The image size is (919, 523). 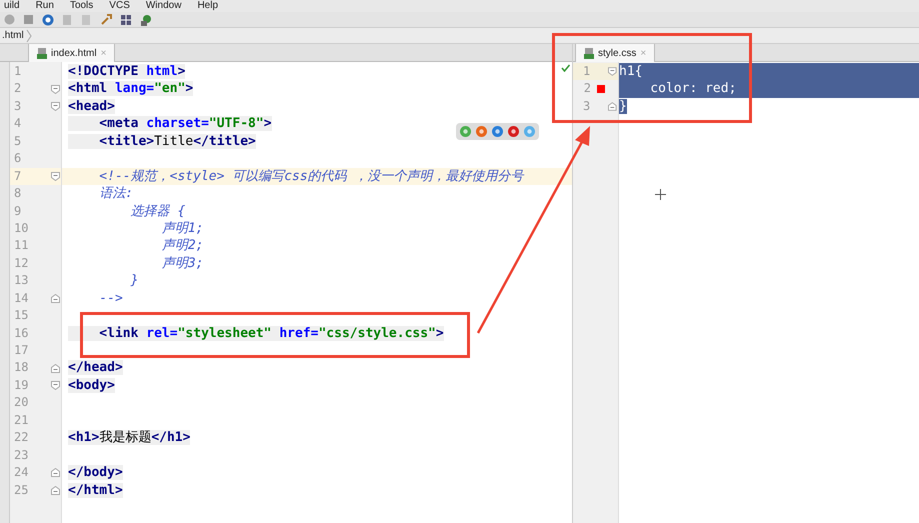 What do you see at coordinates (21, 385) in the screenshot?
I see `line-number: 19` at bounding box center [21, 385].